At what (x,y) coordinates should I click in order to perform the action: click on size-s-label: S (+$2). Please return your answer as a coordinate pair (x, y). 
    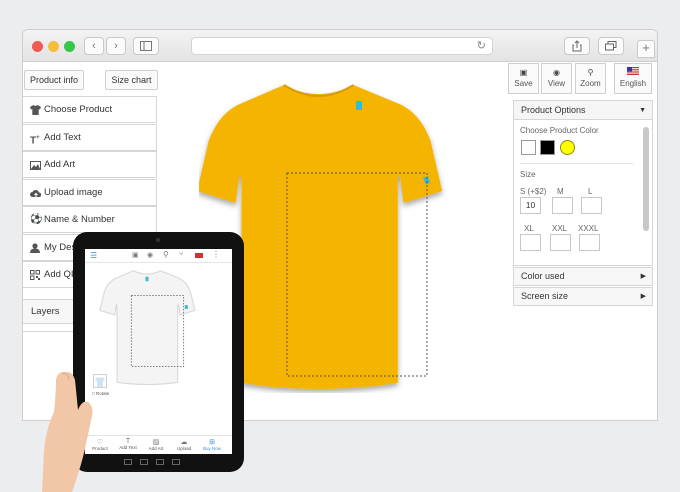
    Looking at the image, I should click on (533, 191).